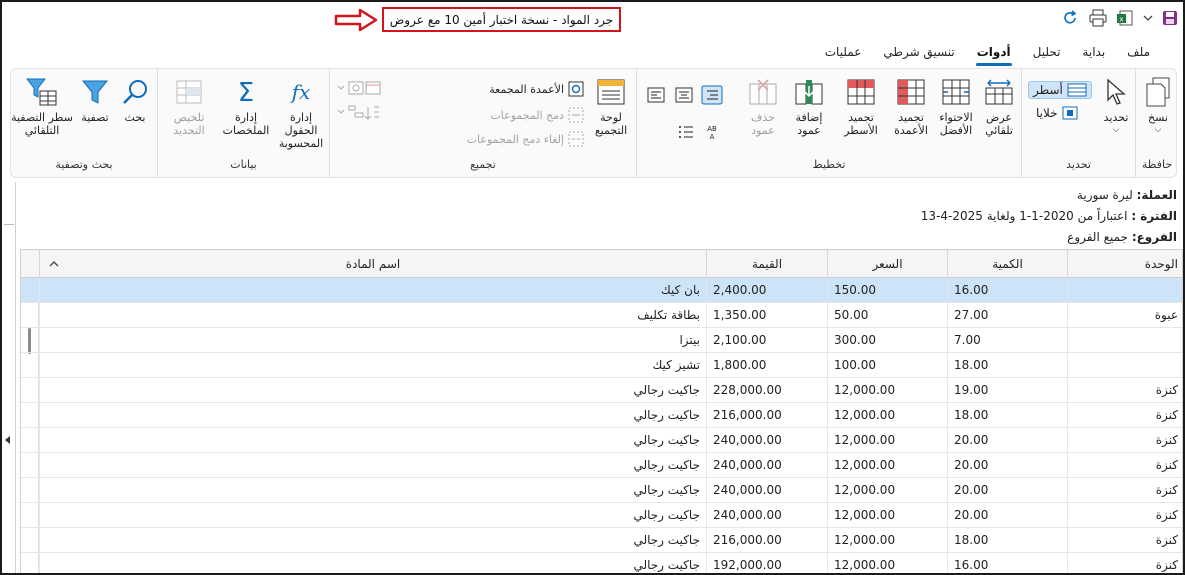 This screenshot has width=1185, height=575. What do you see at coordinates (7, 440) in the screenshot?
I see `collapse-arrow-icon` at bounding box center [7, 440].